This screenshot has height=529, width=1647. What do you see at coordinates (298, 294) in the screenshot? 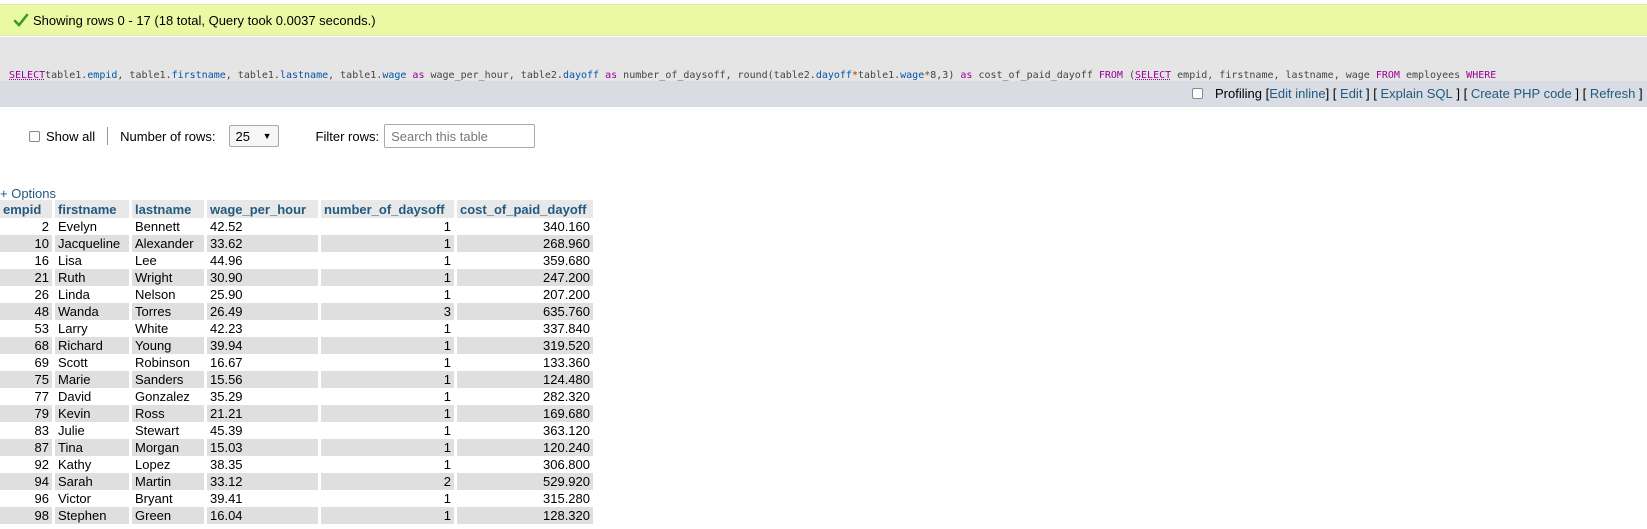
I see `table-row: 26 Linda Nelson 25.90 1 207.200` at bounding box center [298, 294].